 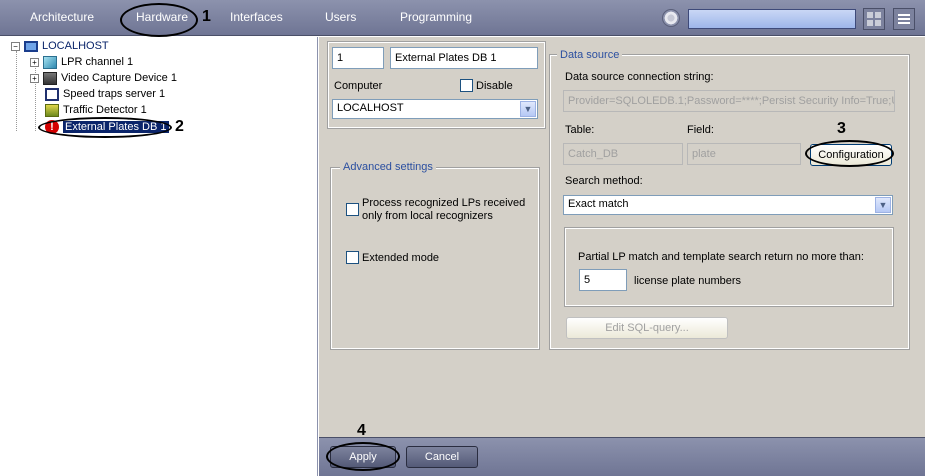 What do you see at coordinates (728, 205) in the screenshot?
I see `search-method-select: Exact match ▼` at bounding box center [728, 205].